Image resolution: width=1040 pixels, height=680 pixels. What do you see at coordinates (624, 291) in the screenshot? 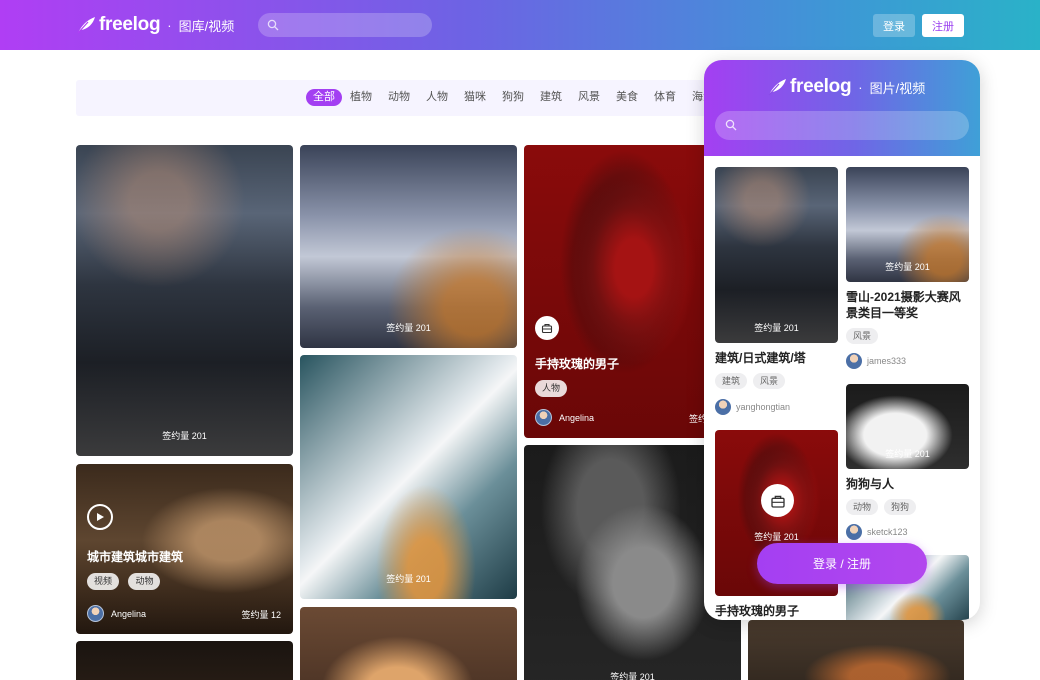
I see `card-rose: 手持玫瑰的男子 人物 Angelina 签约` at bounding box center [624, 291].